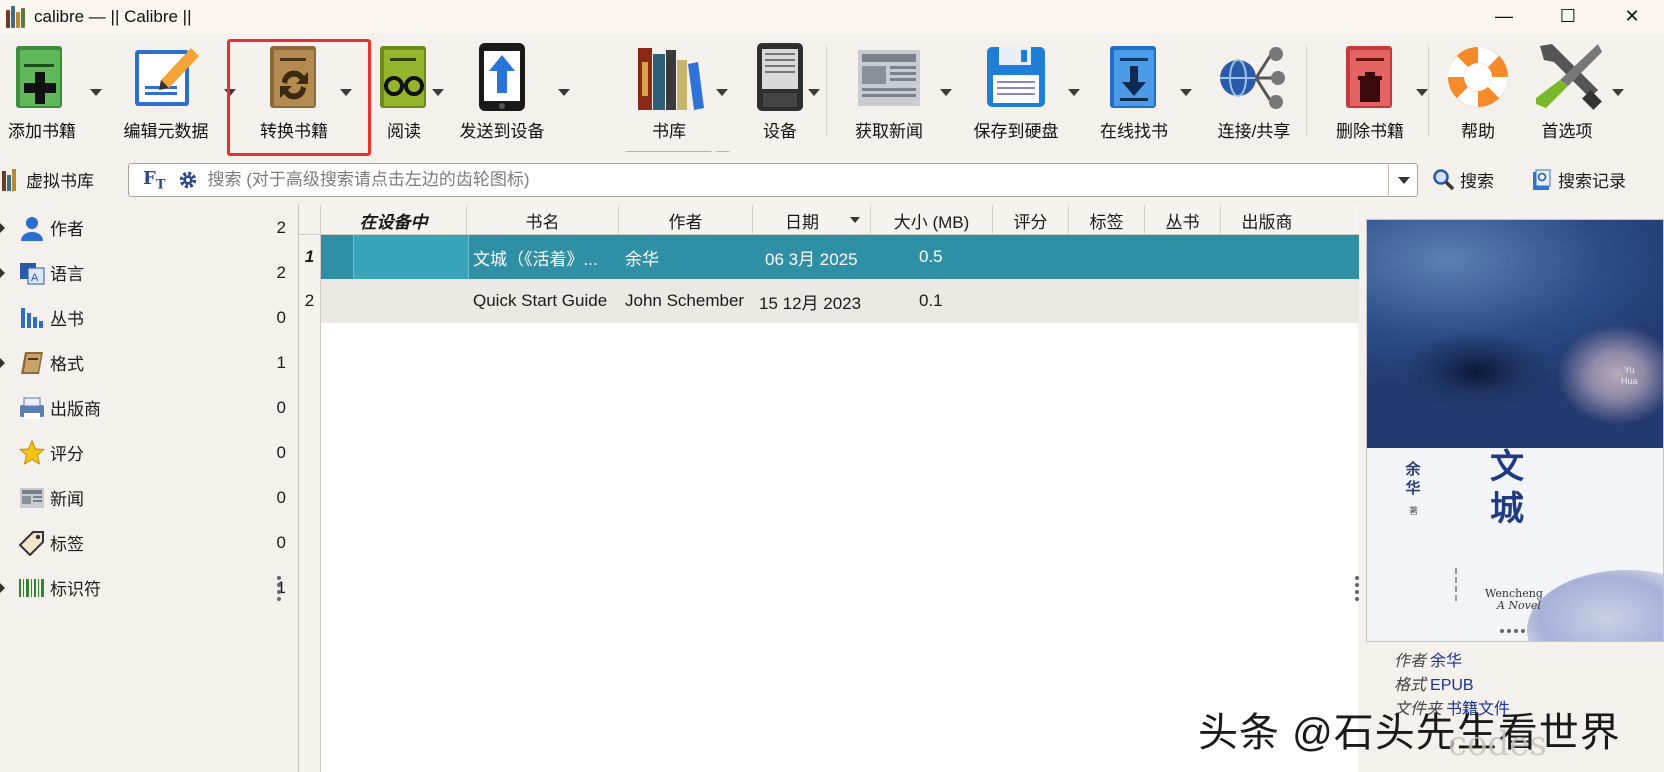 The height and width of the screenshot is (772, 1664). I want to click on tag-category-rating: 评分 0, so click(145, 452).